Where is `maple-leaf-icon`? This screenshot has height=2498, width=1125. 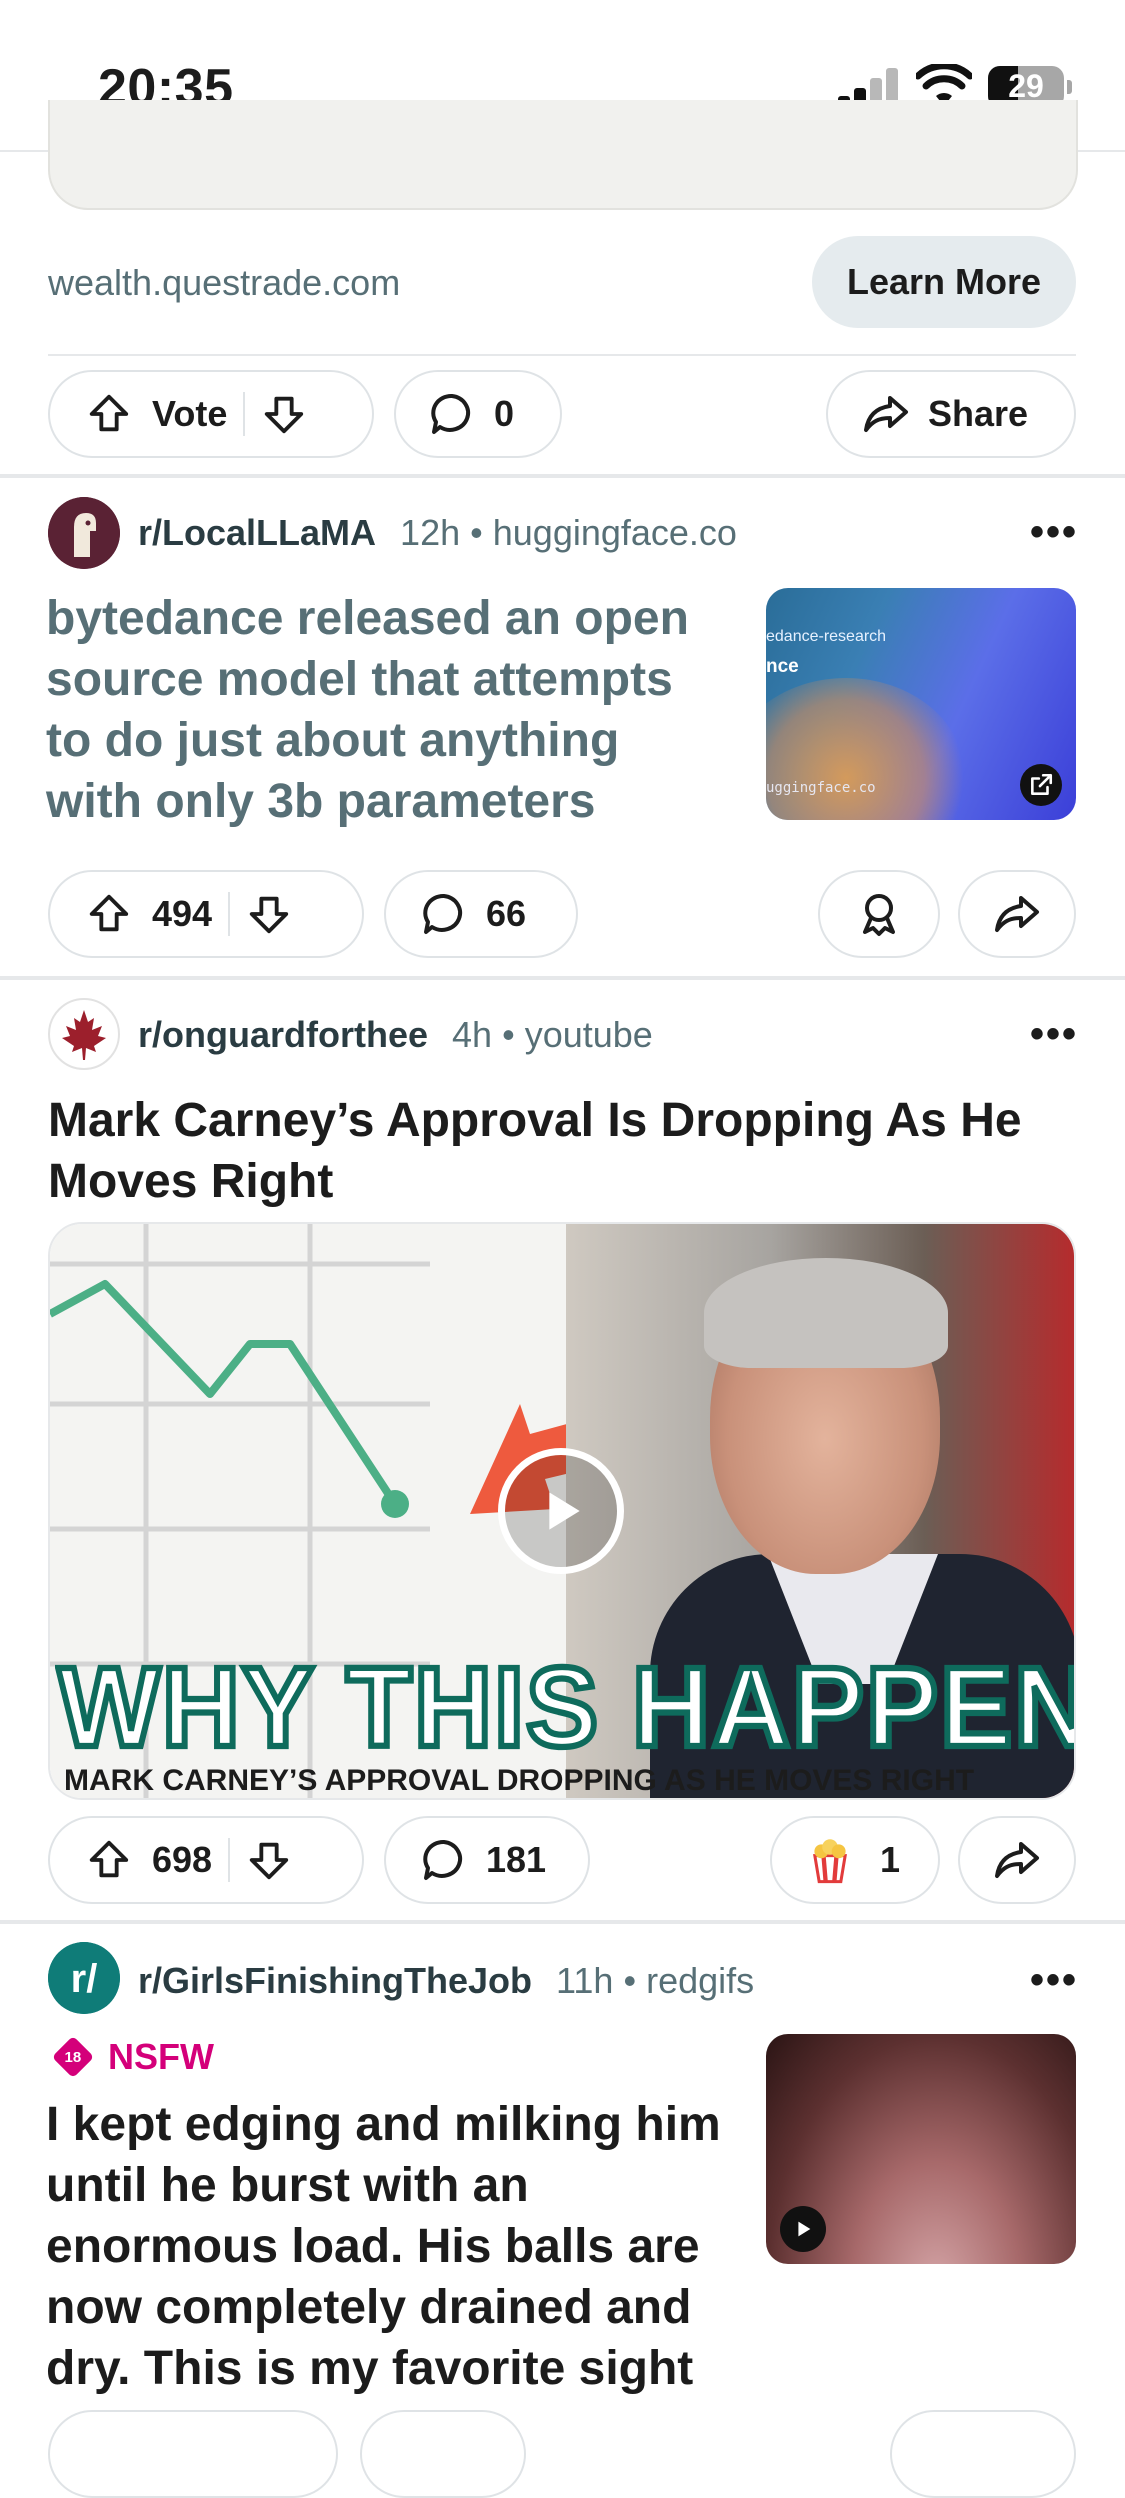 maple-leaf-icon is located at coordinates (84, 1035).